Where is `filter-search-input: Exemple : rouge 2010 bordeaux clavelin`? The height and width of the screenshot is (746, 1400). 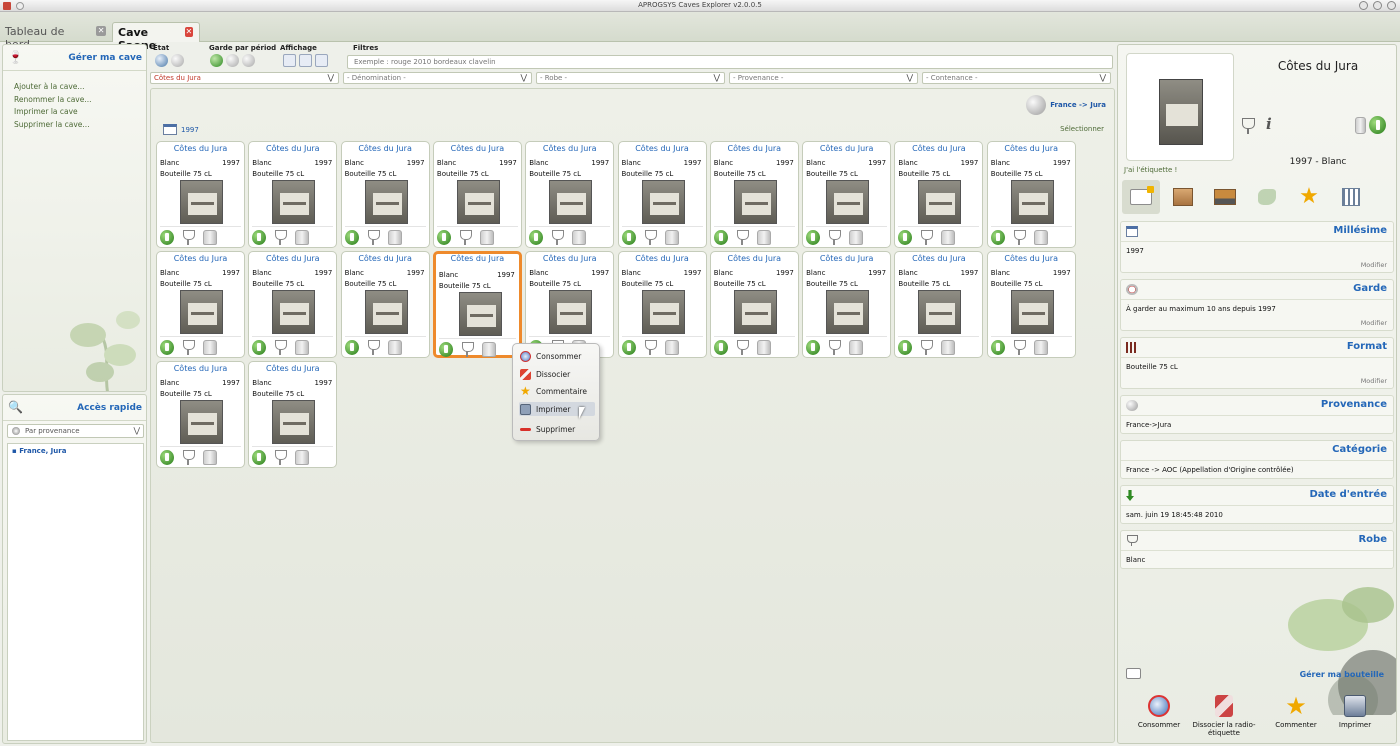
filter-search-input: Exemple : rouge 2010 bordeaux clavelin is located at coordinates (730, 62).